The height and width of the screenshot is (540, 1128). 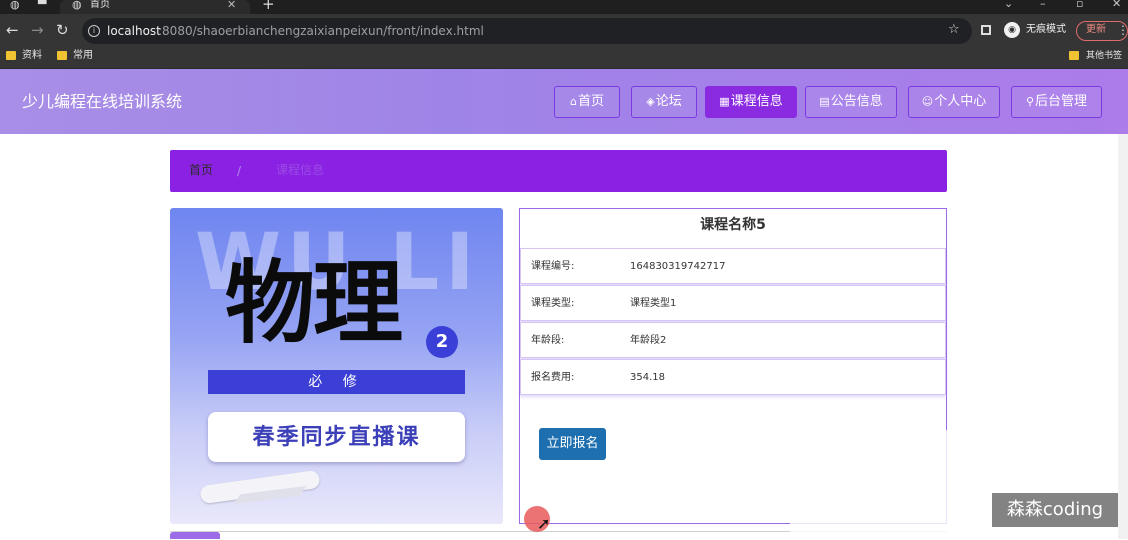 I want to click on site-title: 少儿编程在线培训系统, so click(x=102, y=101).